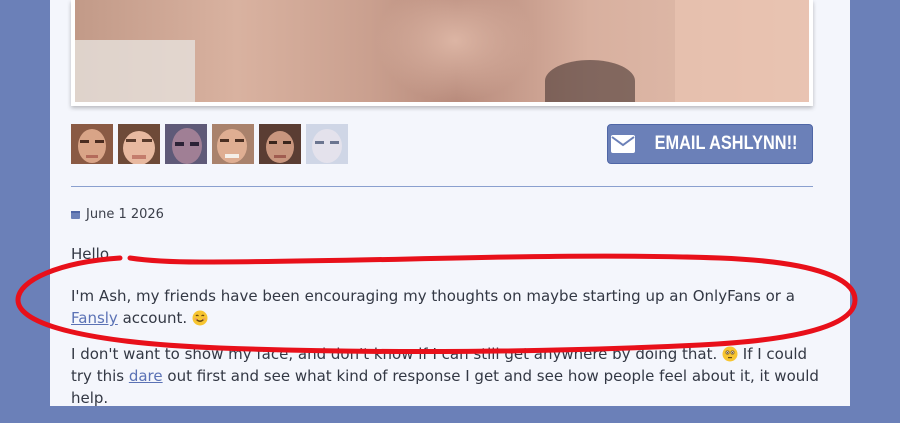  I want to click on email-ashlynn-button: EMAIL ASHLYNN!!, so click(710, 144).